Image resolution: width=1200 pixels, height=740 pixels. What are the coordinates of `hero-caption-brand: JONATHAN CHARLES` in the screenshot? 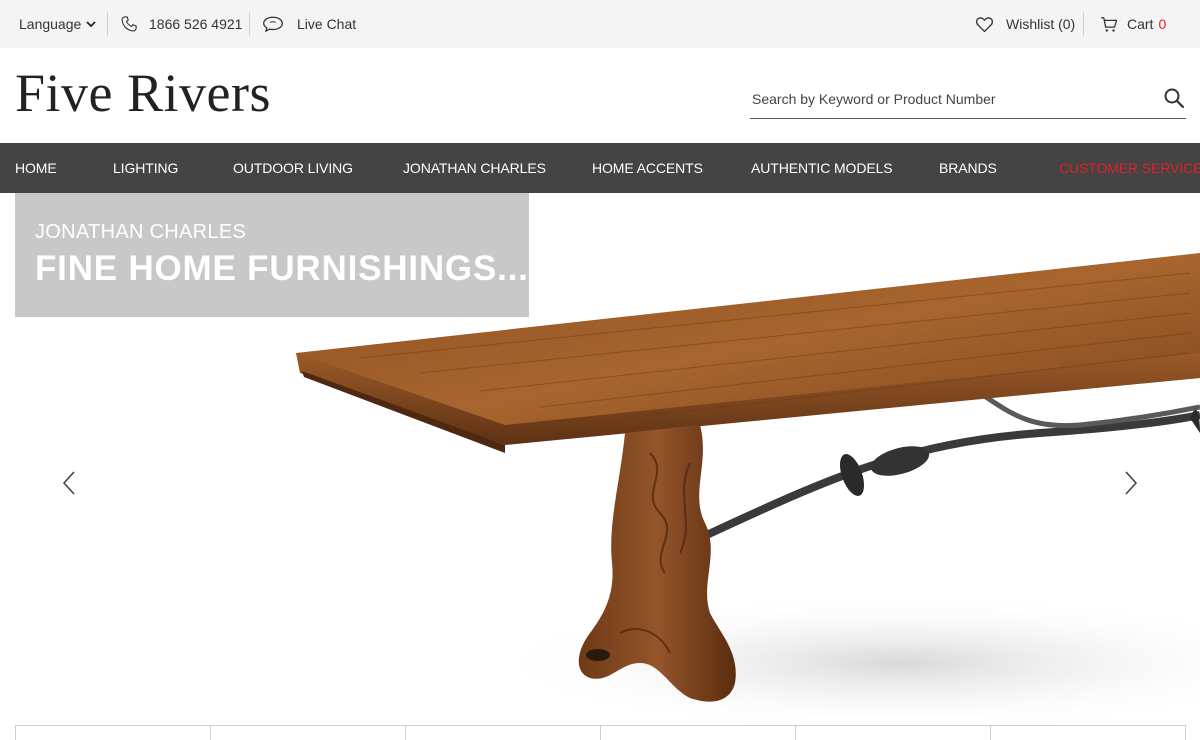 It's located at (141, 232).